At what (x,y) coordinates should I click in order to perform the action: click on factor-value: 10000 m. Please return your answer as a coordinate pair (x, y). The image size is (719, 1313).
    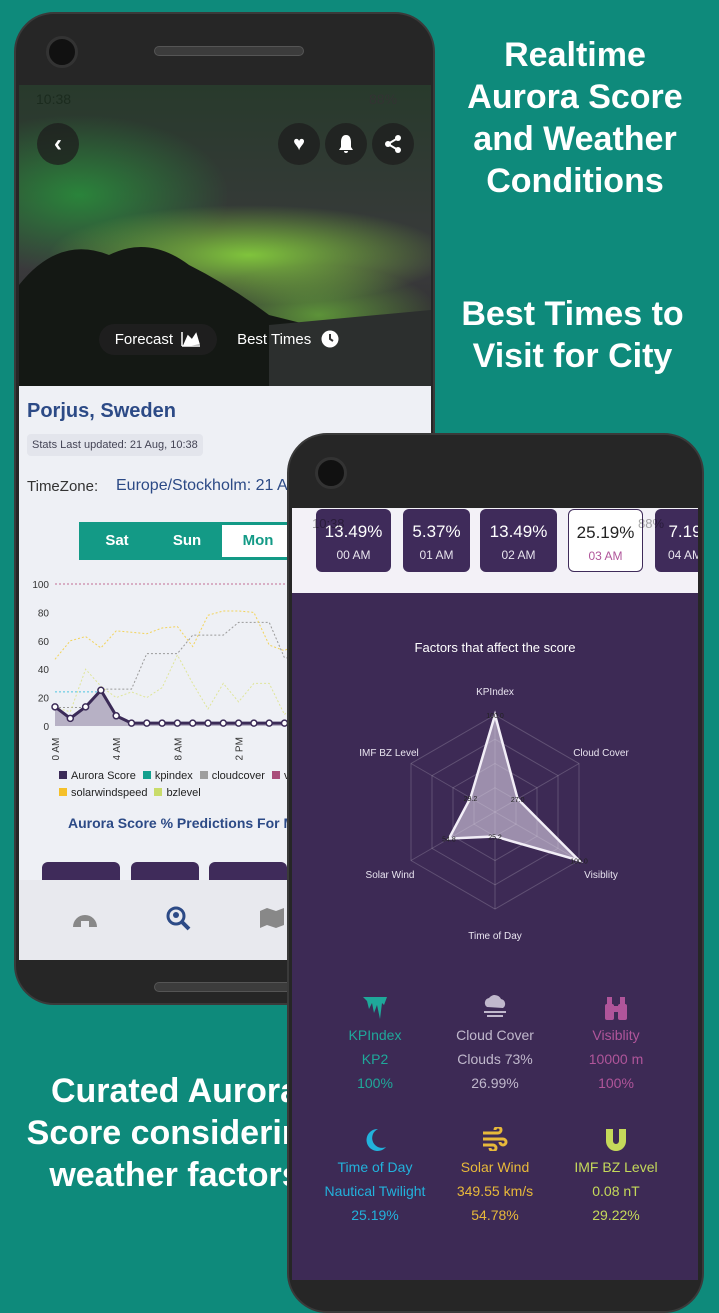
    Looking at the image, I should click on (616, 1059).